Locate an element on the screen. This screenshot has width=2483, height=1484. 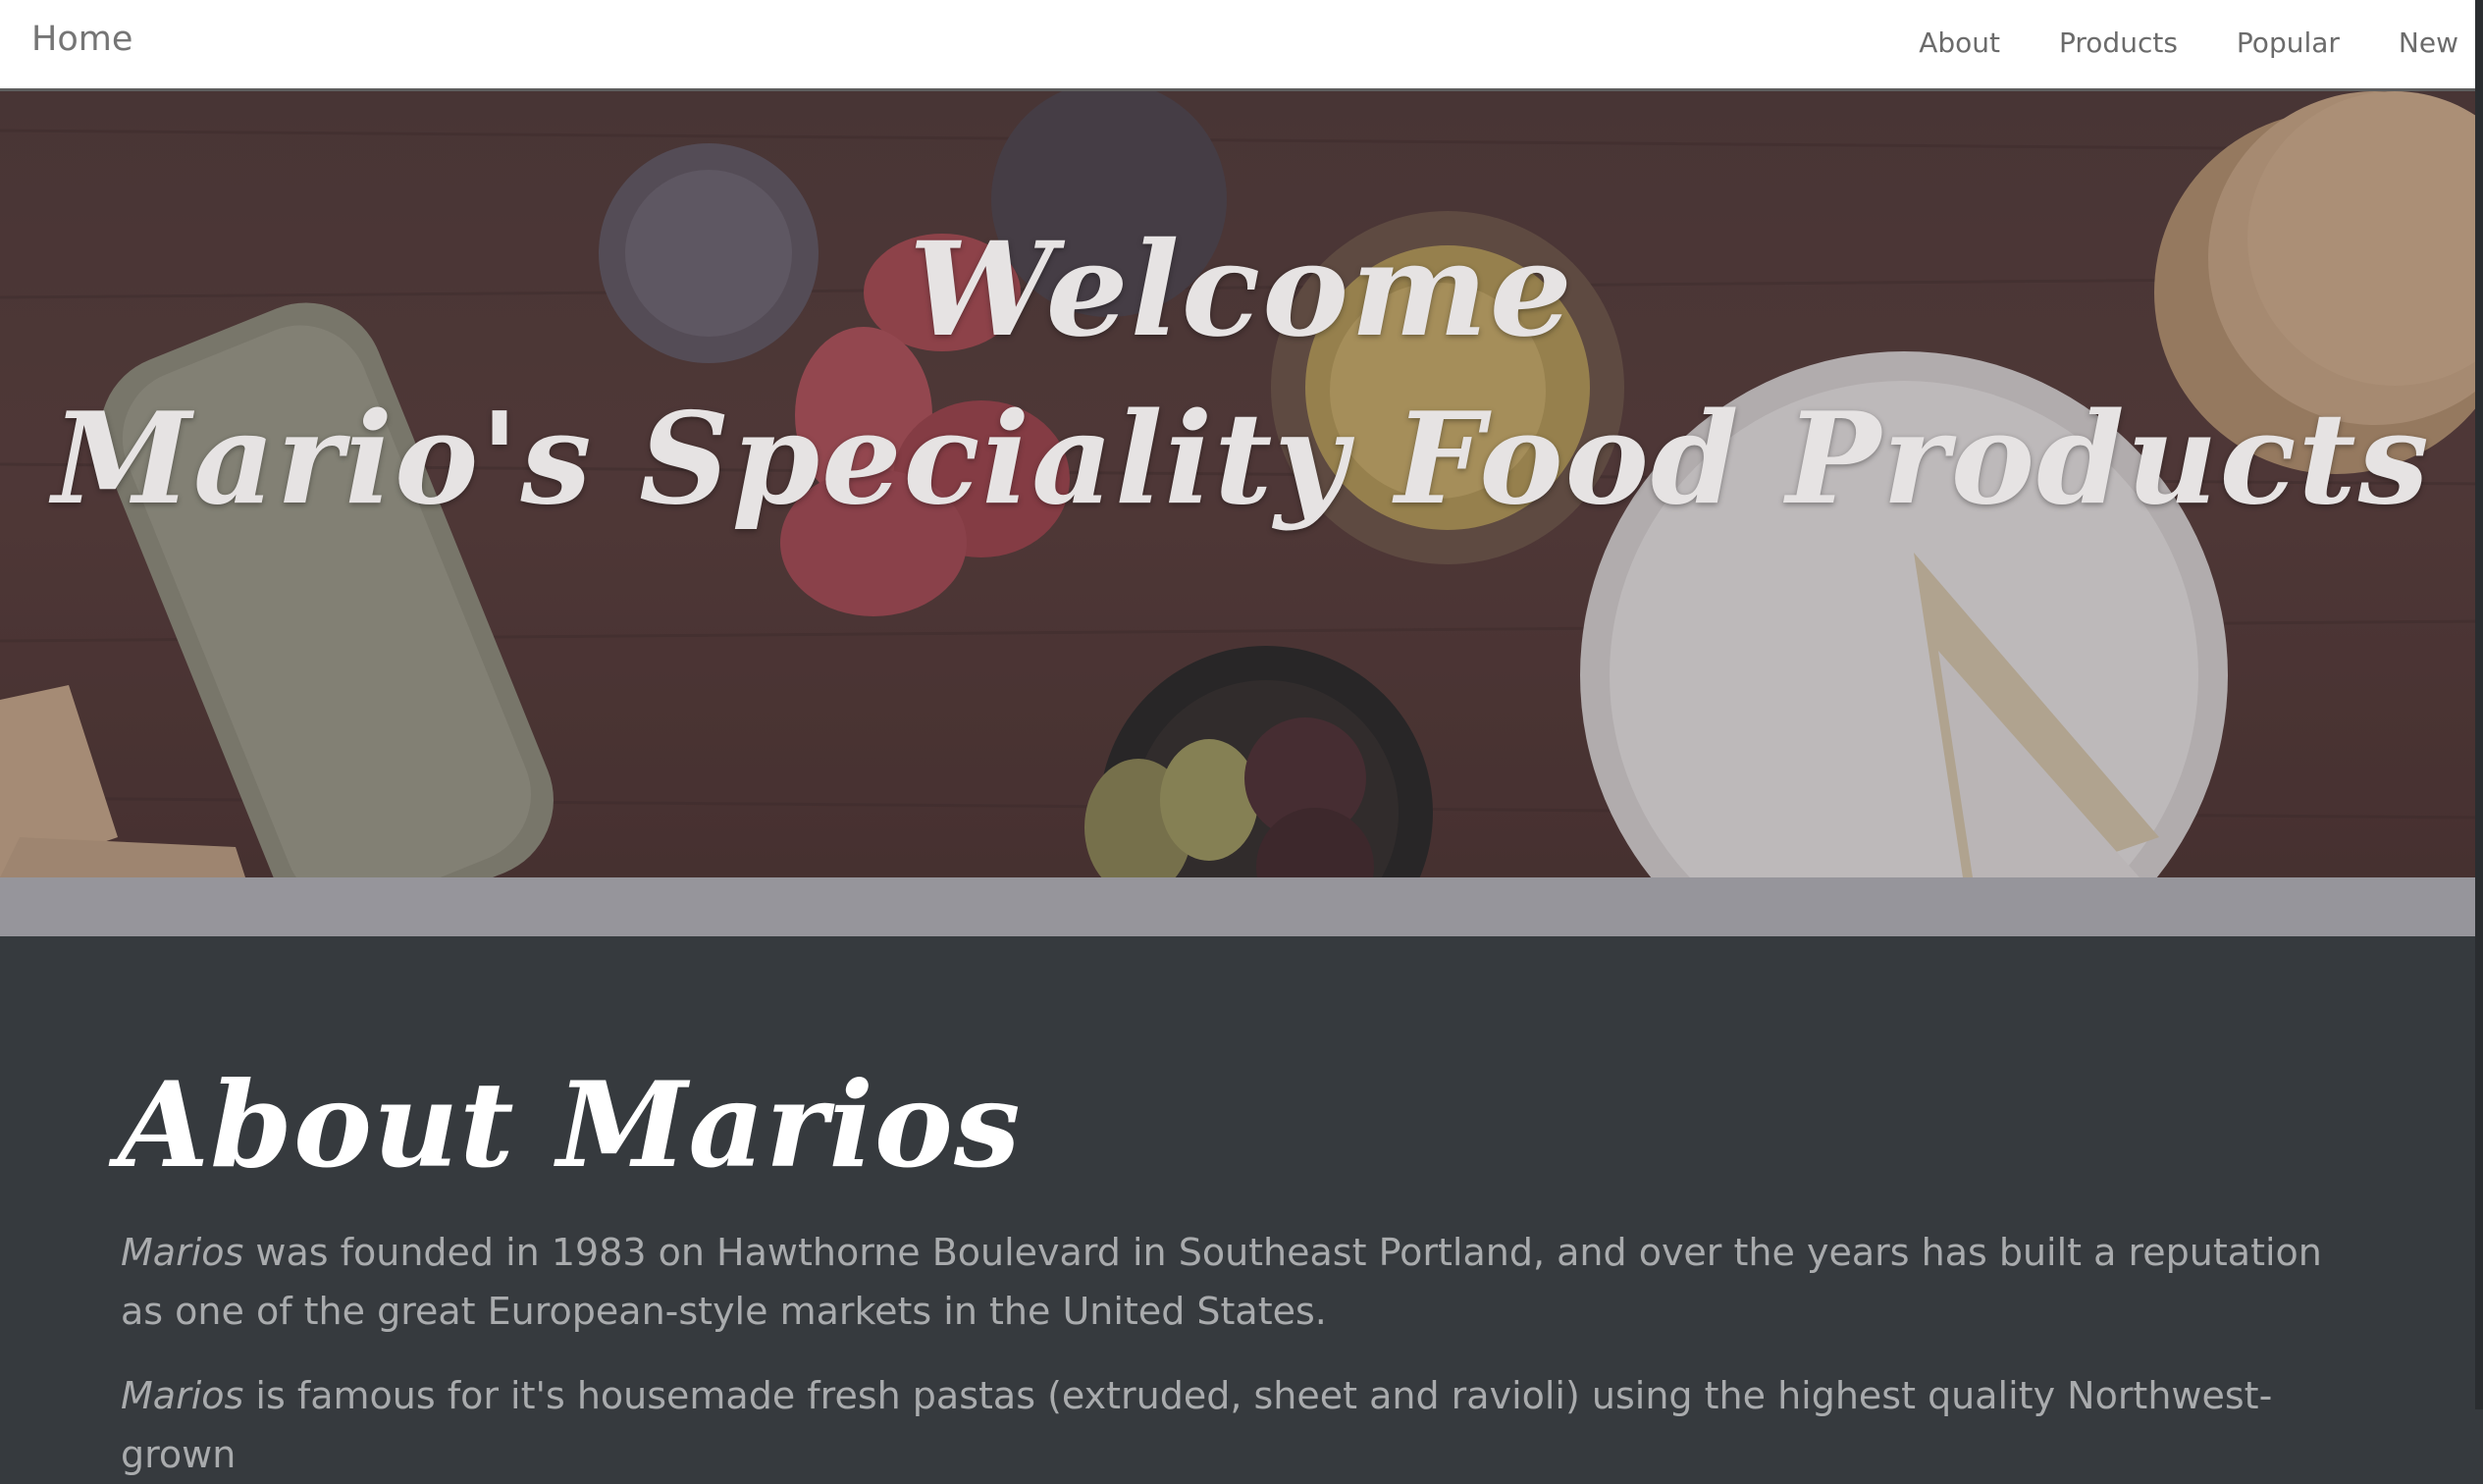
home-link: Home is located at coordinates (81, 39).